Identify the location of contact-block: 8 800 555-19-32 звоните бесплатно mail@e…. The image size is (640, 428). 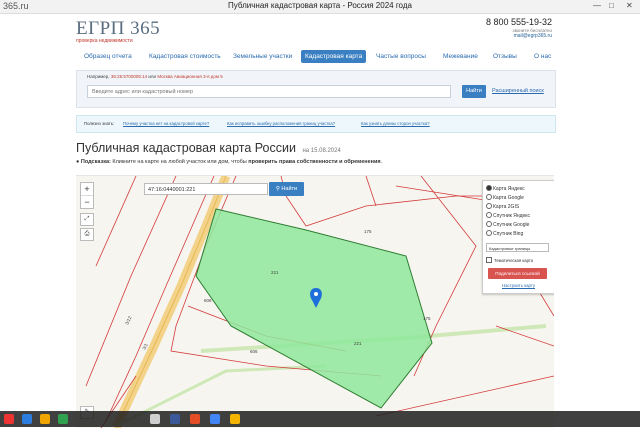
(519, 28).